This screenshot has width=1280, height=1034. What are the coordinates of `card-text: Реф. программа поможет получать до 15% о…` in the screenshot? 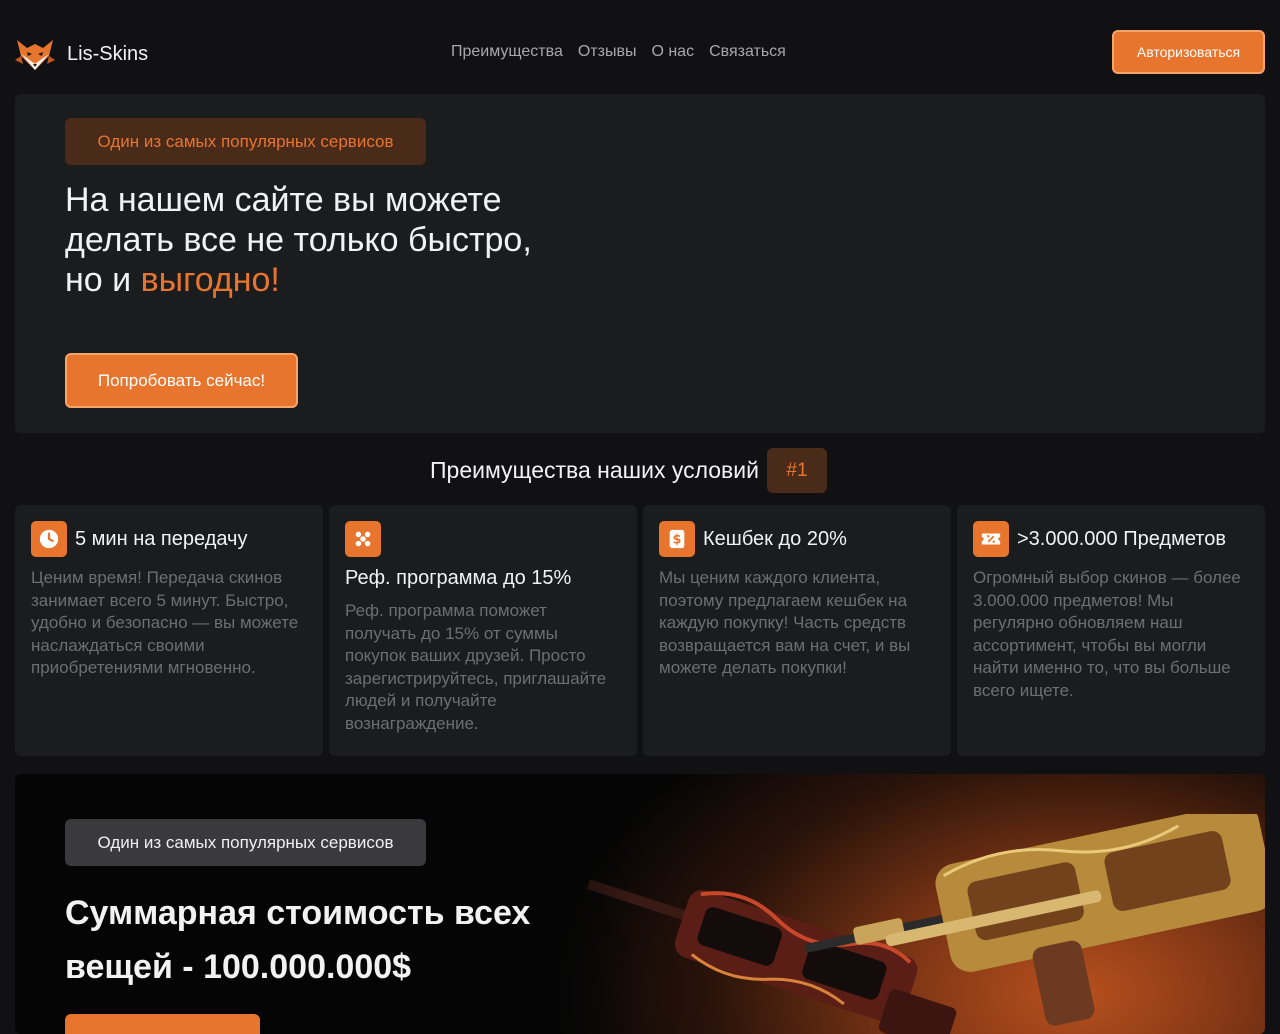 It's located at (476, 667).